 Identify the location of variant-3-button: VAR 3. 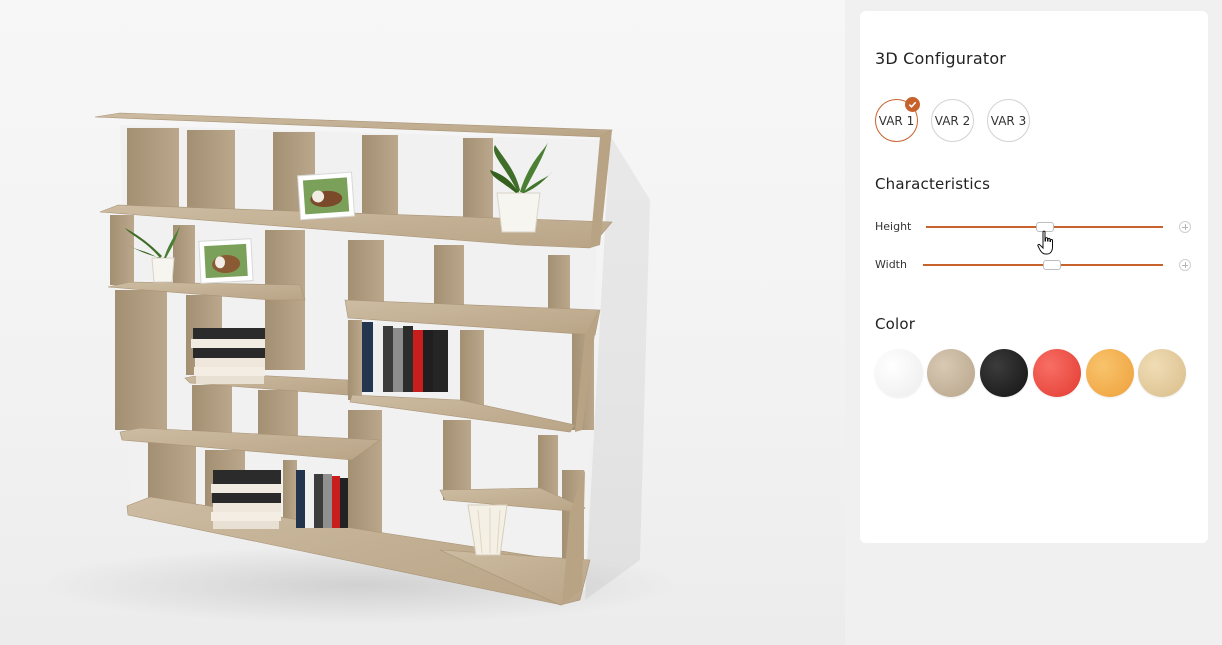
(1008, 120).